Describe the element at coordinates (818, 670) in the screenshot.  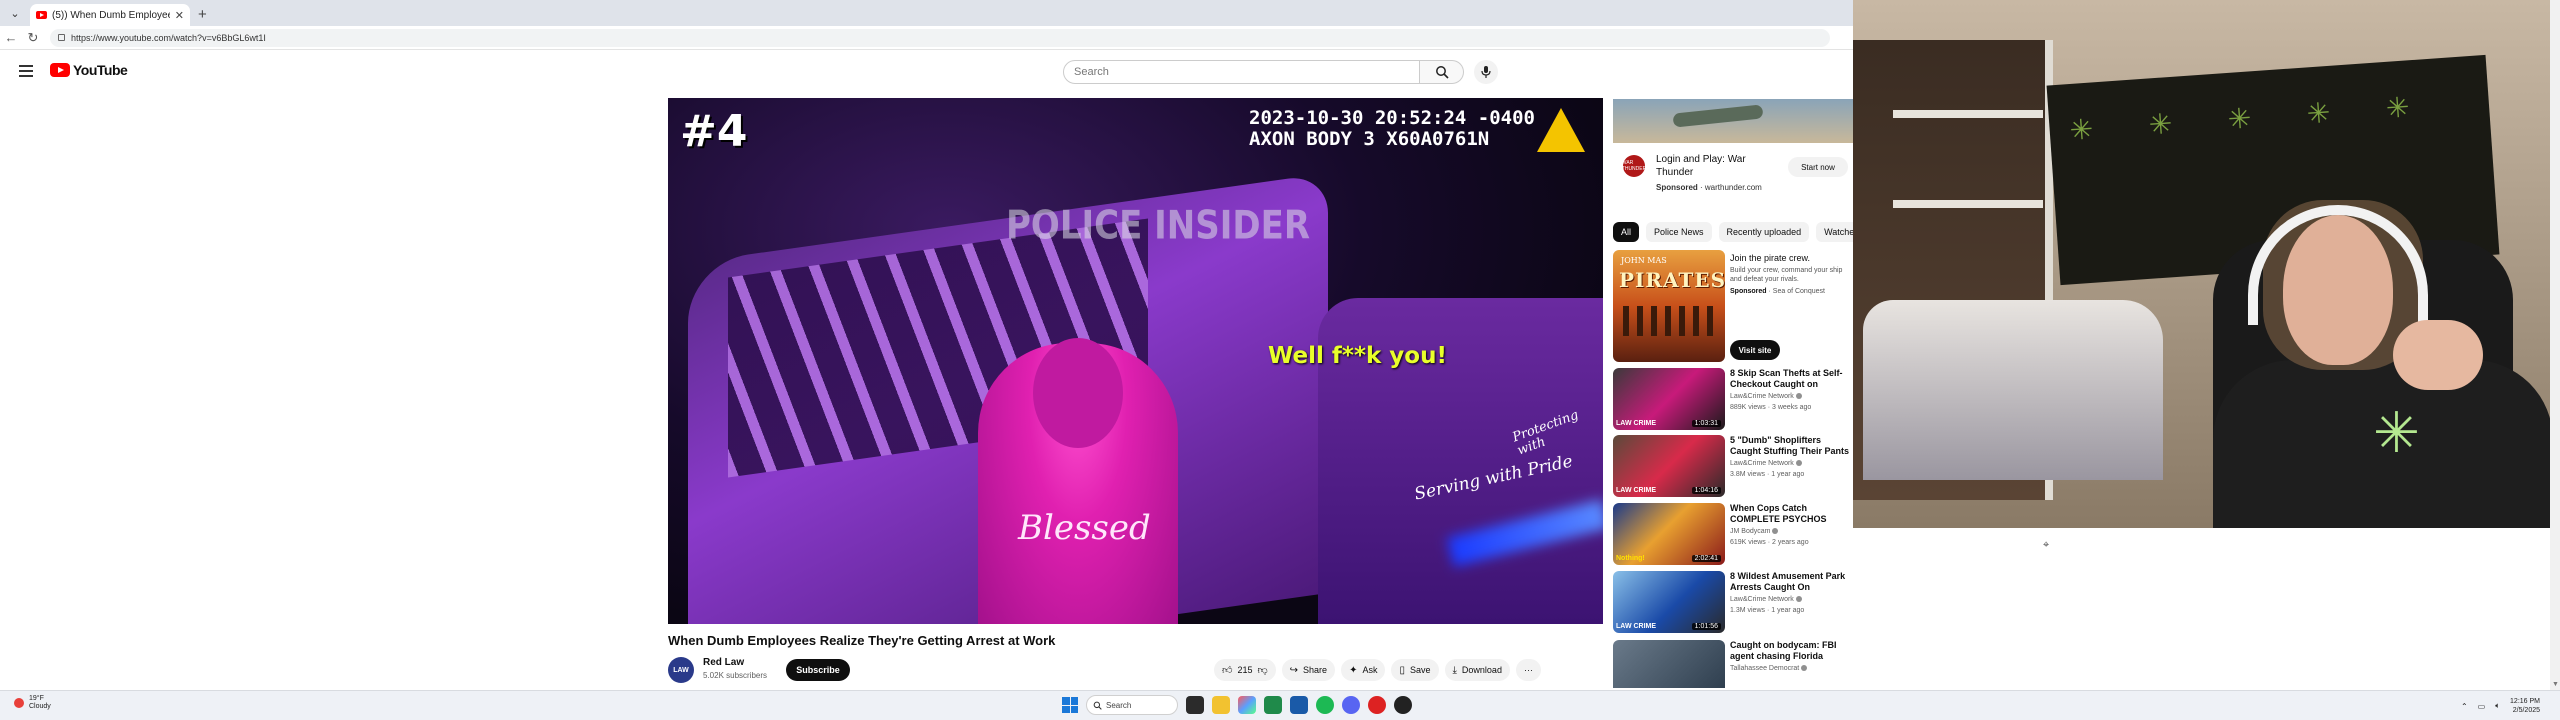
I see `subscribe-button: Subscribe` at that location.